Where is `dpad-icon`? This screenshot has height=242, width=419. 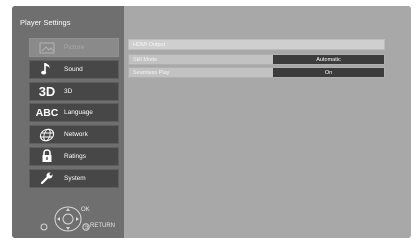
dpad-icon is located at coordinates (68, 219).